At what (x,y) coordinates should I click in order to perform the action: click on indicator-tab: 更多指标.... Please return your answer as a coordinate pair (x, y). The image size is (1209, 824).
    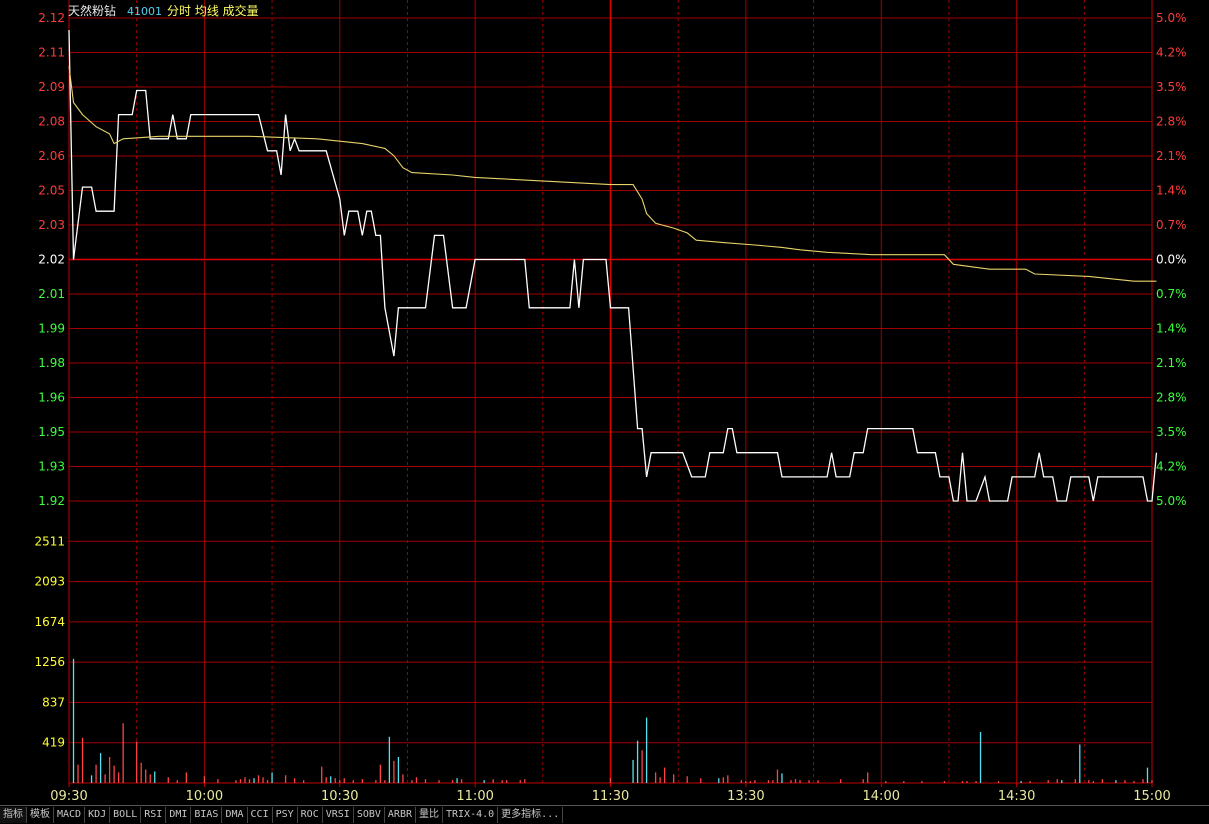
    Looking at the image, I should click on (531, 815).